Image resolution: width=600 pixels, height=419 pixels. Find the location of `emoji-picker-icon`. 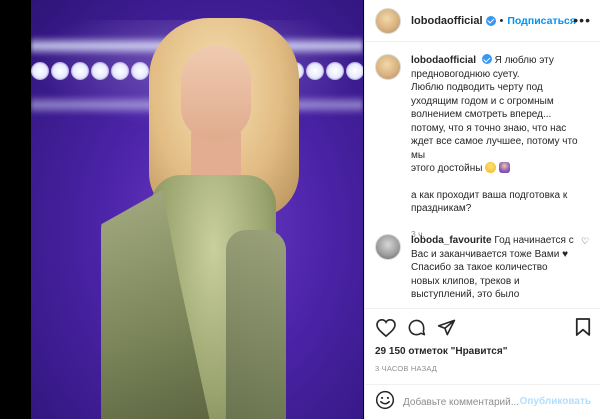

emoji-picker-icon is located at coordinates (385, 402).